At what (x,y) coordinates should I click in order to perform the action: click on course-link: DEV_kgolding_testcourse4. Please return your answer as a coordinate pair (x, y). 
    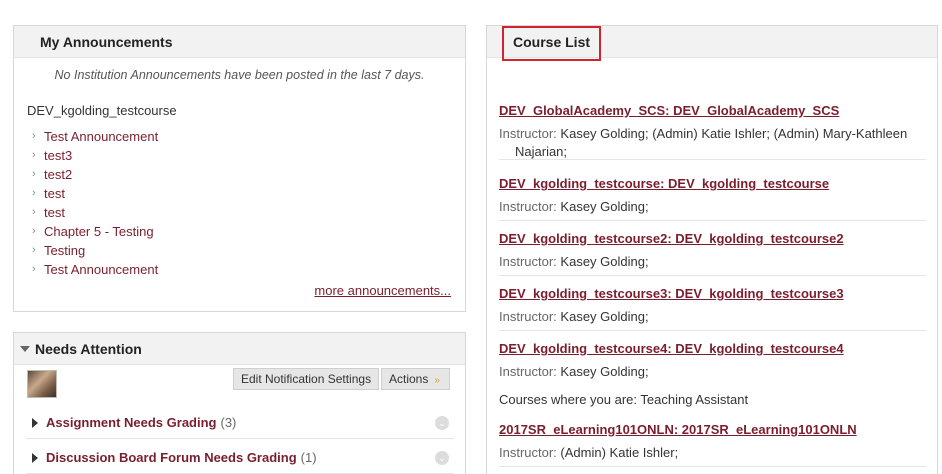
    Looking at the image, I should click on (671, 348).